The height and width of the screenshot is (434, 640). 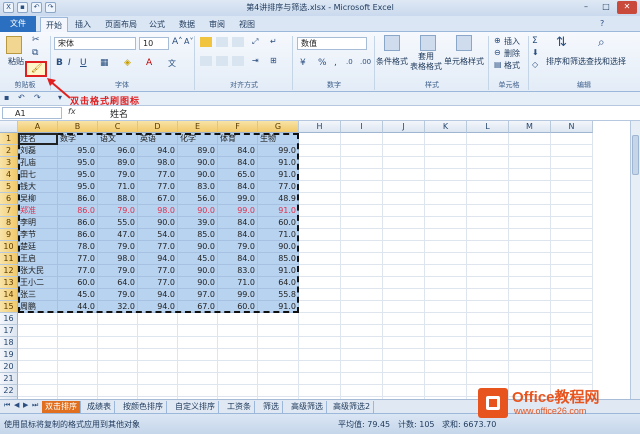 What do you see at coordinates (238, 271) in the screenshot?
I see `table-cell: 83.0` at bounding box center [238, 271].